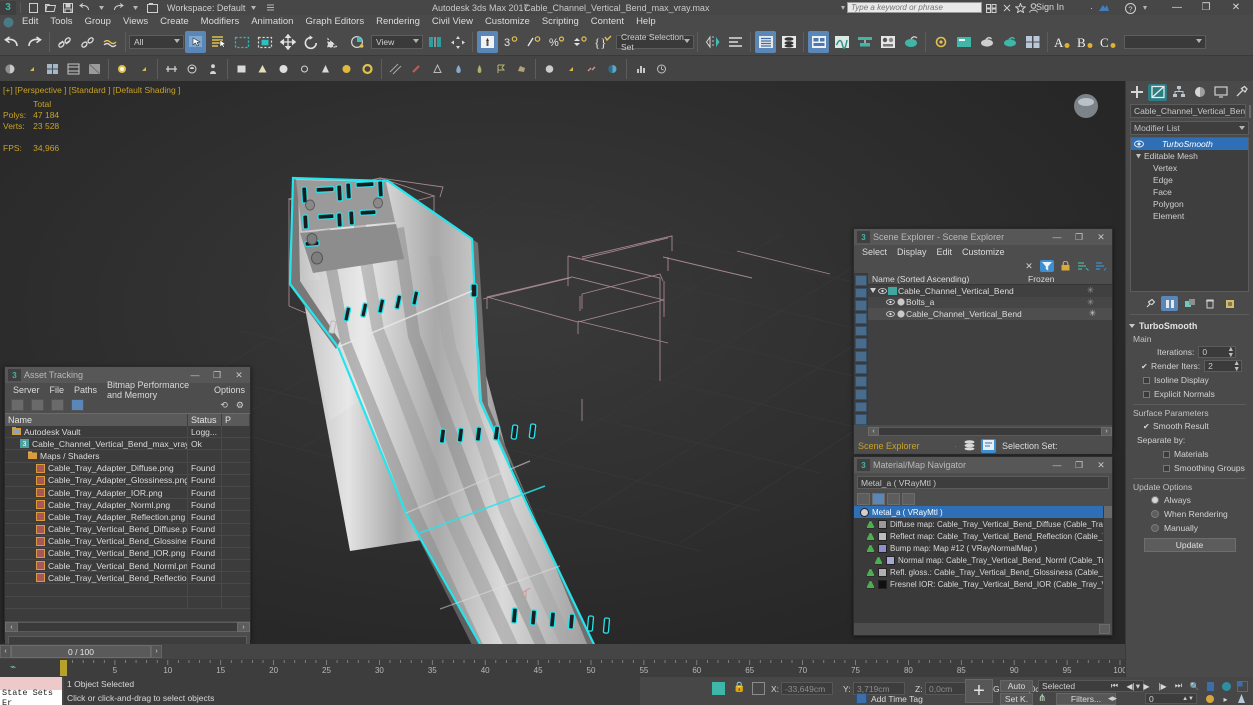 The height and width of the screenshot is (705, 1253). What do you see at coordinates (30, 22) in the screenshot?
I see `menu-item-edit: Edit` at bounding box center [30, 22].